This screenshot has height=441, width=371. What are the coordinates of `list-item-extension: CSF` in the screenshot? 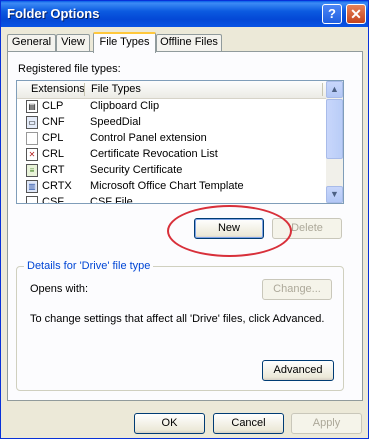 It's located at (53, 200).